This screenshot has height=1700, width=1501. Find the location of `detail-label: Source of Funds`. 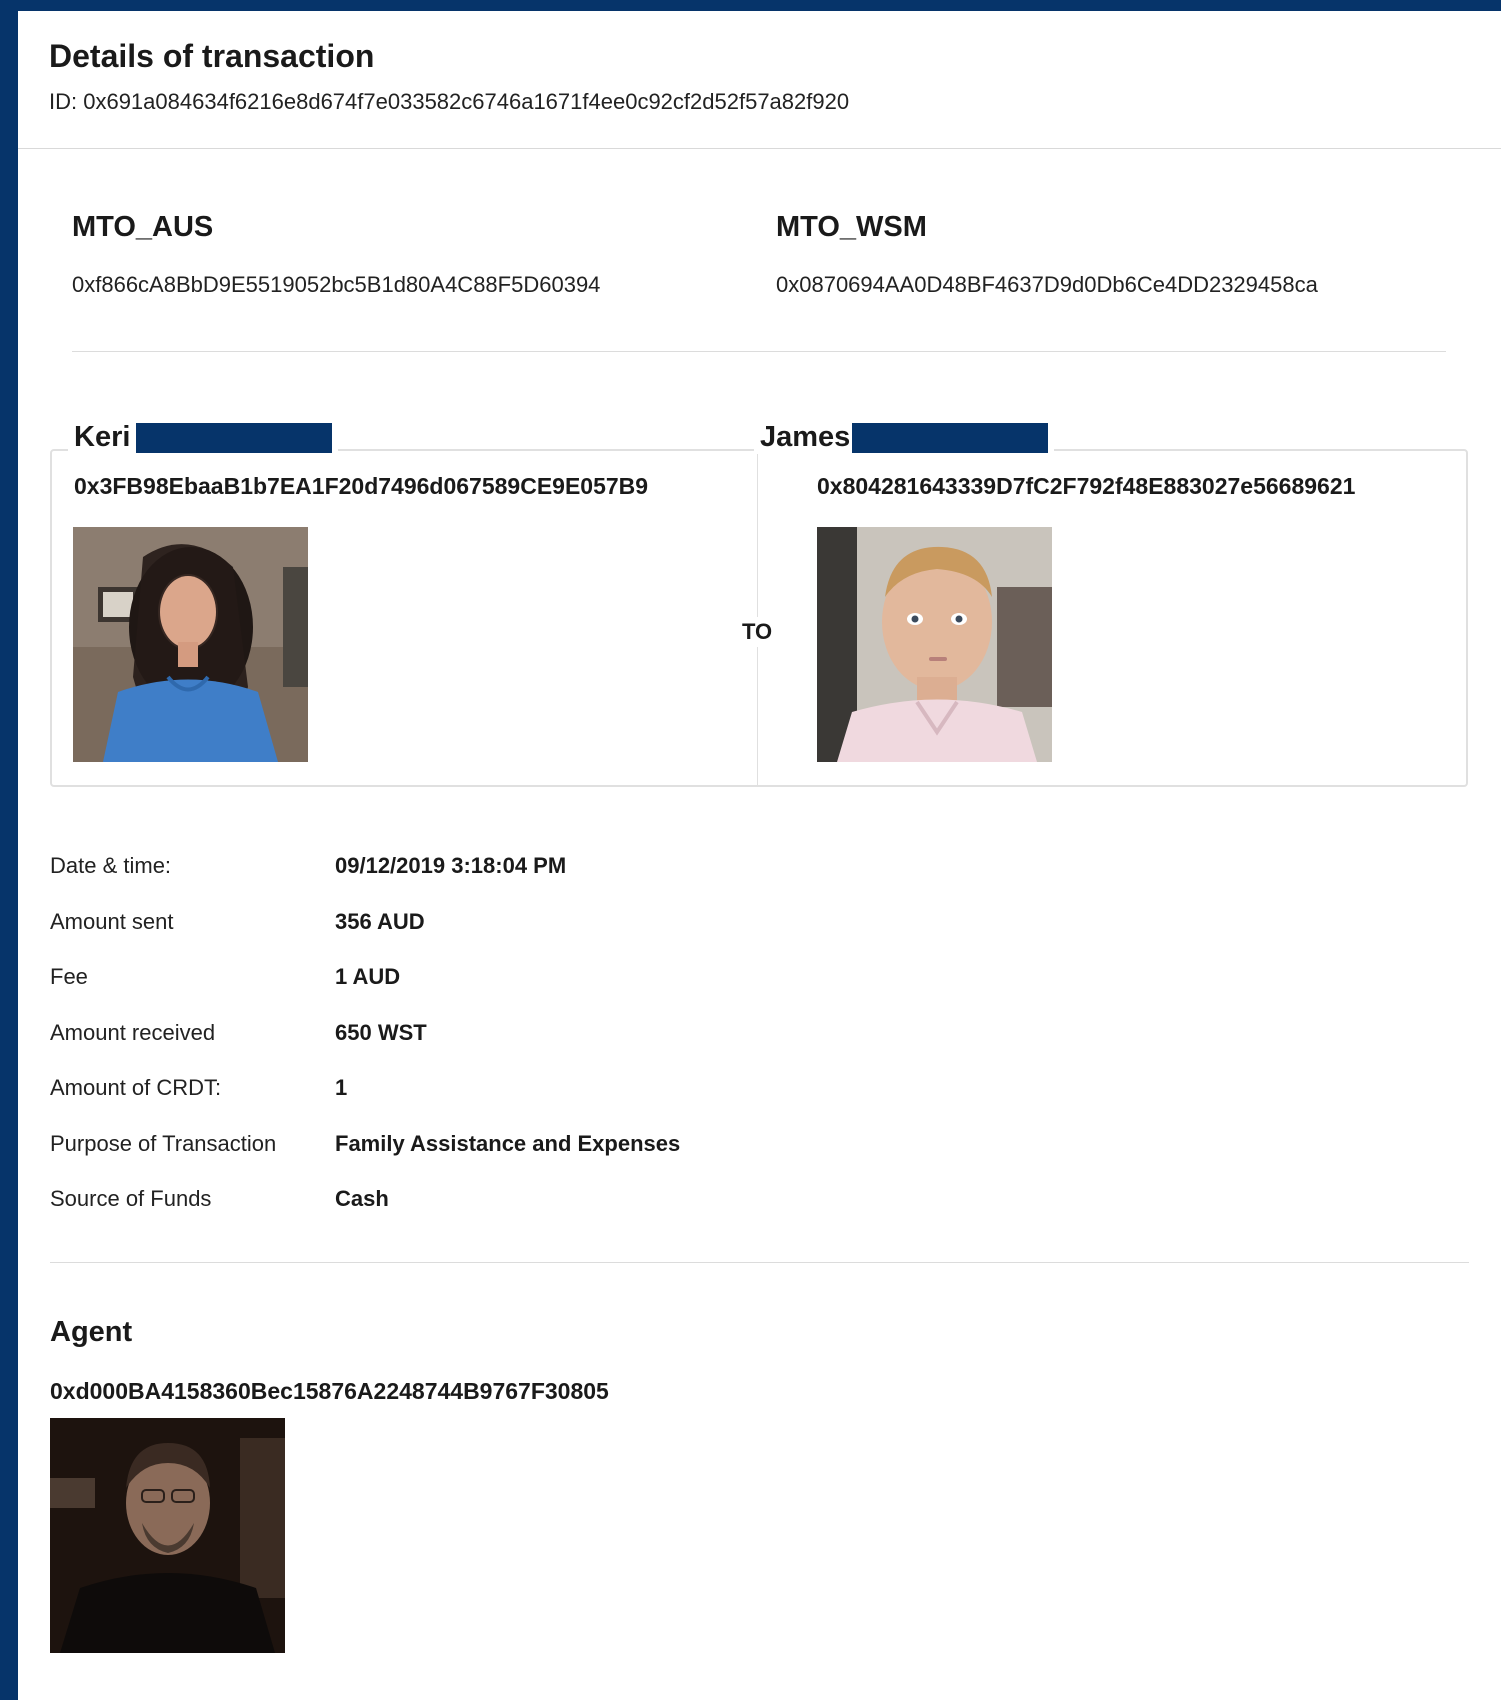

detail-label: Source of Funds is located at coordinates (131, 1198).